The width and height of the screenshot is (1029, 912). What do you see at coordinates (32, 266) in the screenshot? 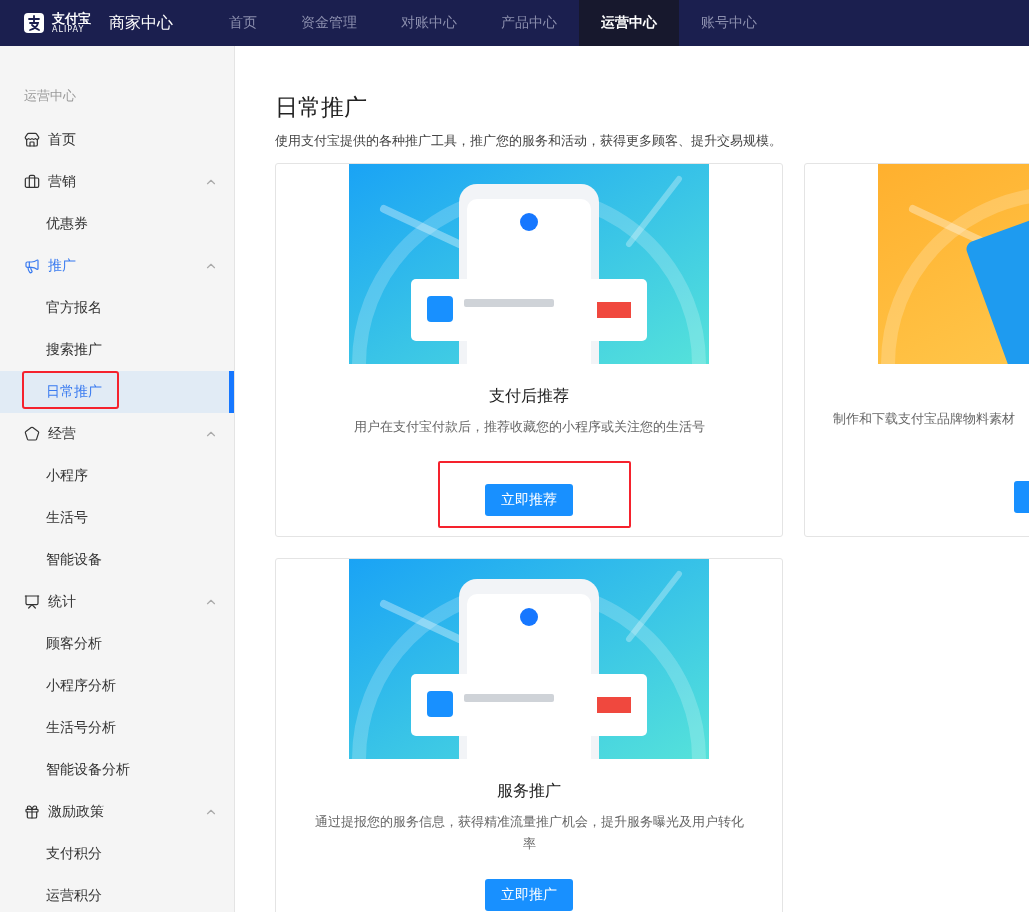
I see `megaphone-icon` at bounding box center [32, 266].